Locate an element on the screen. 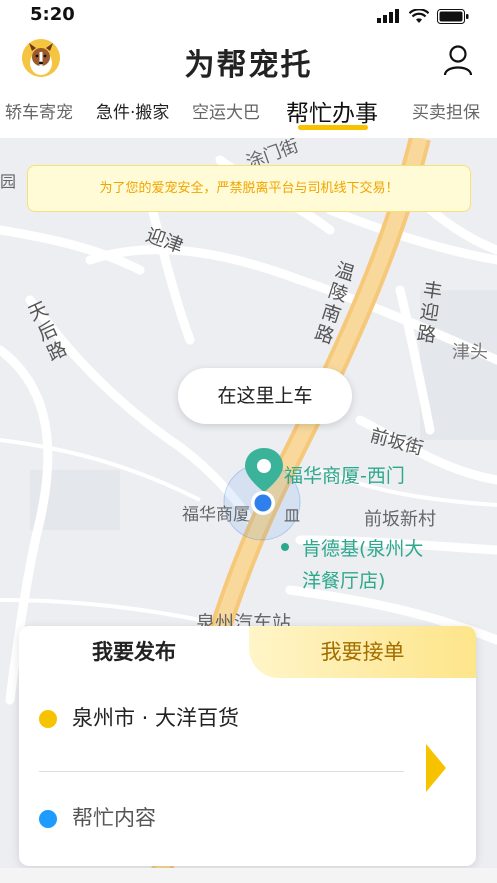 This screenshot has width=497, height=883. tab-post-order: 我要发布 is located at coordinates (134, 652).